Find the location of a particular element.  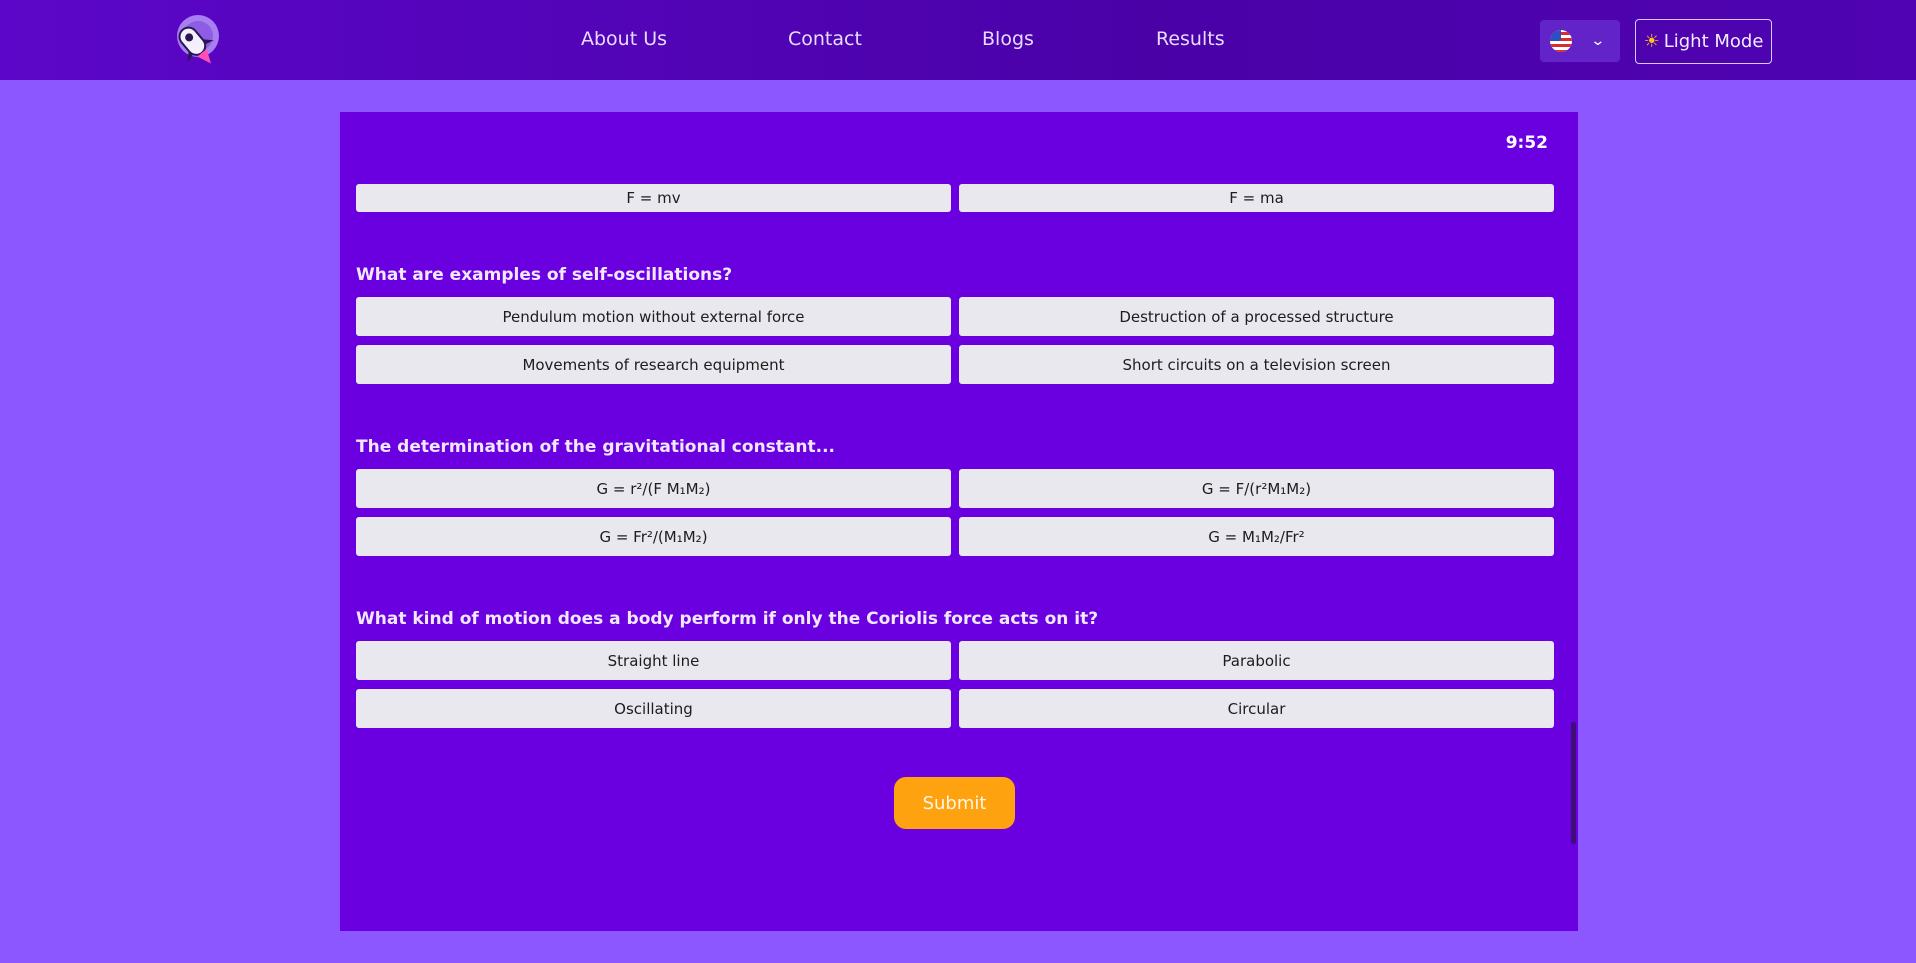

quiz-option: Pendulum motion without external force is located at coordinates (653, 316).